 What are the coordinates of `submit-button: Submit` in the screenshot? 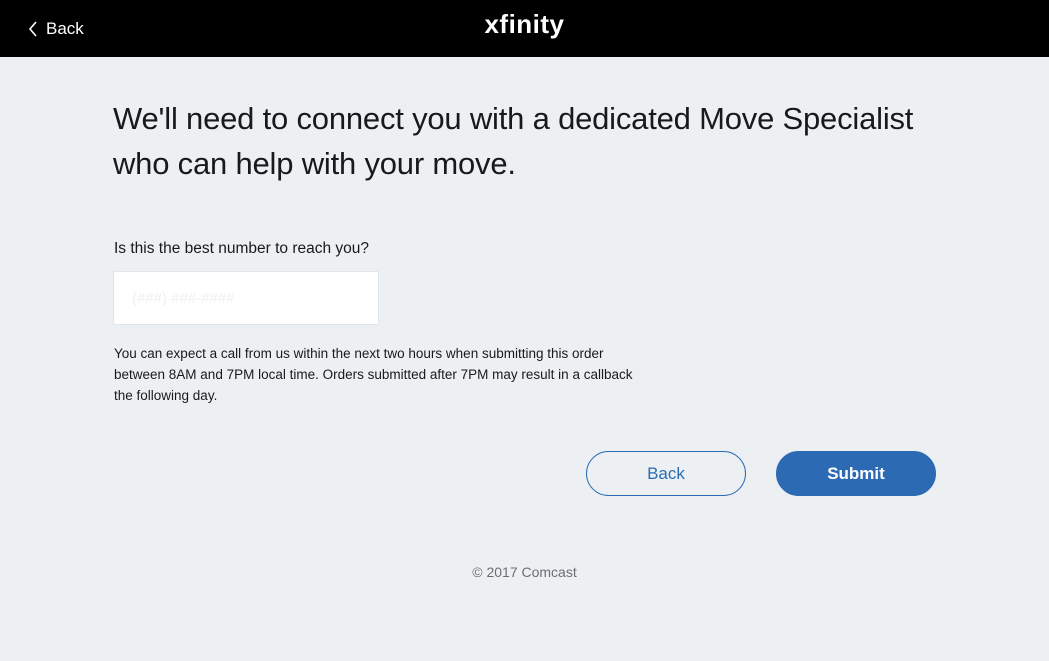 It's located at (856, 473).